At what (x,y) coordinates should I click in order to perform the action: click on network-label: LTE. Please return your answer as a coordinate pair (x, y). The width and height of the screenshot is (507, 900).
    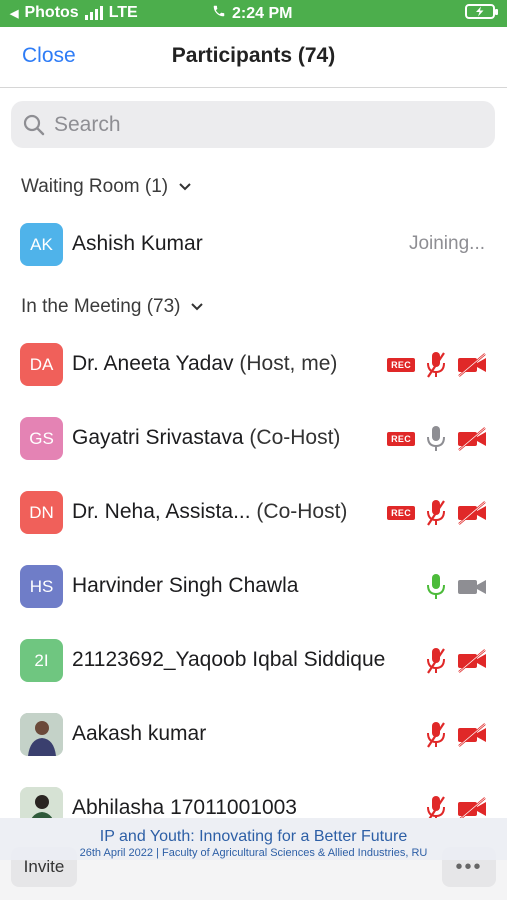
    Looking at the image, I should click on (123, 12).